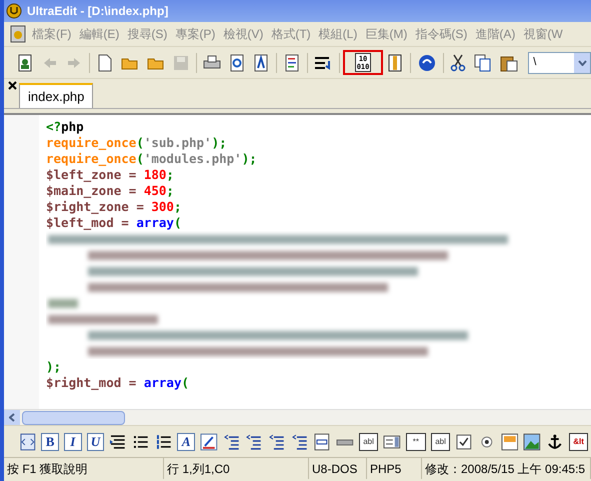 Image resolution: width=591 pixels, height=481 pixels. What do you see at coordinates (65, 127) in the screenshot?
I see `code-line: <?php` at bounding box center [65, 127].